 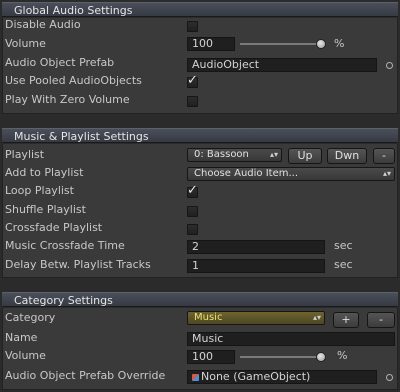 I want to click on add-to-playlist-label: Add to Playlist, so click(x=44, y=172).